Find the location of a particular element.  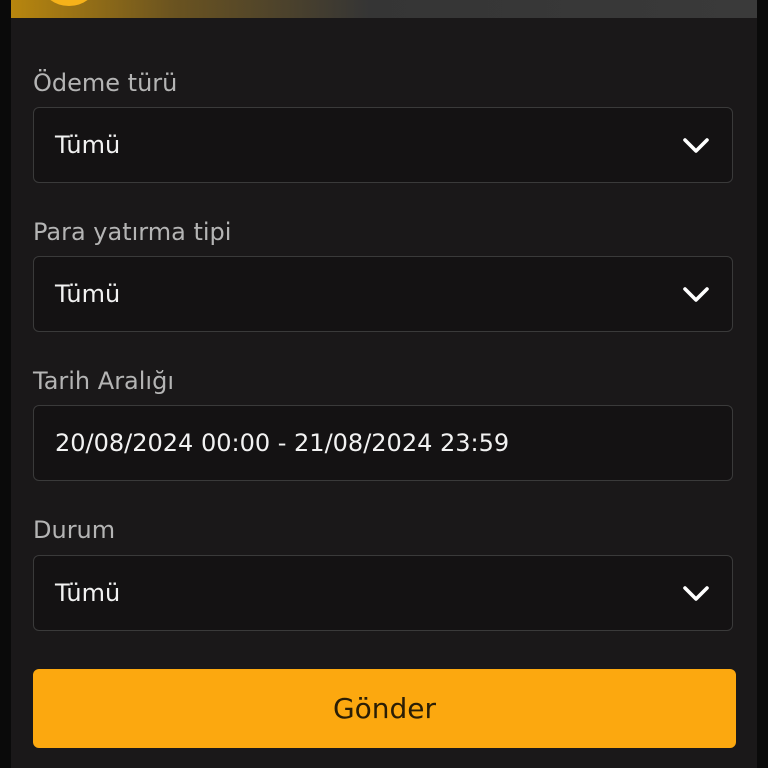

payment-type-select: Tümü is located at coordinates (383, 145).